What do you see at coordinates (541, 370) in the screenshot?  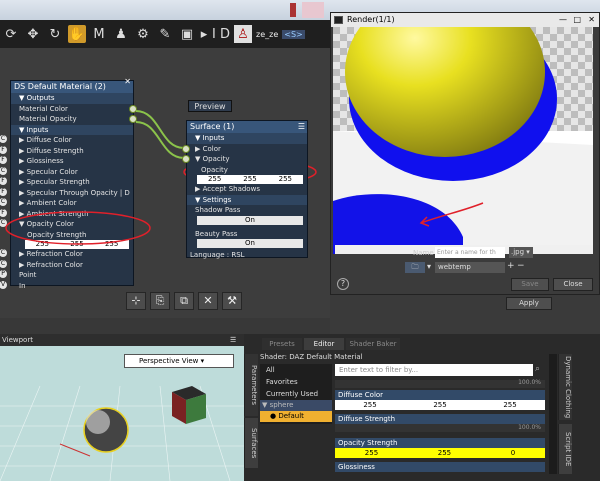 I see `search-icon: ⌕` at bounding box center [541, 370].